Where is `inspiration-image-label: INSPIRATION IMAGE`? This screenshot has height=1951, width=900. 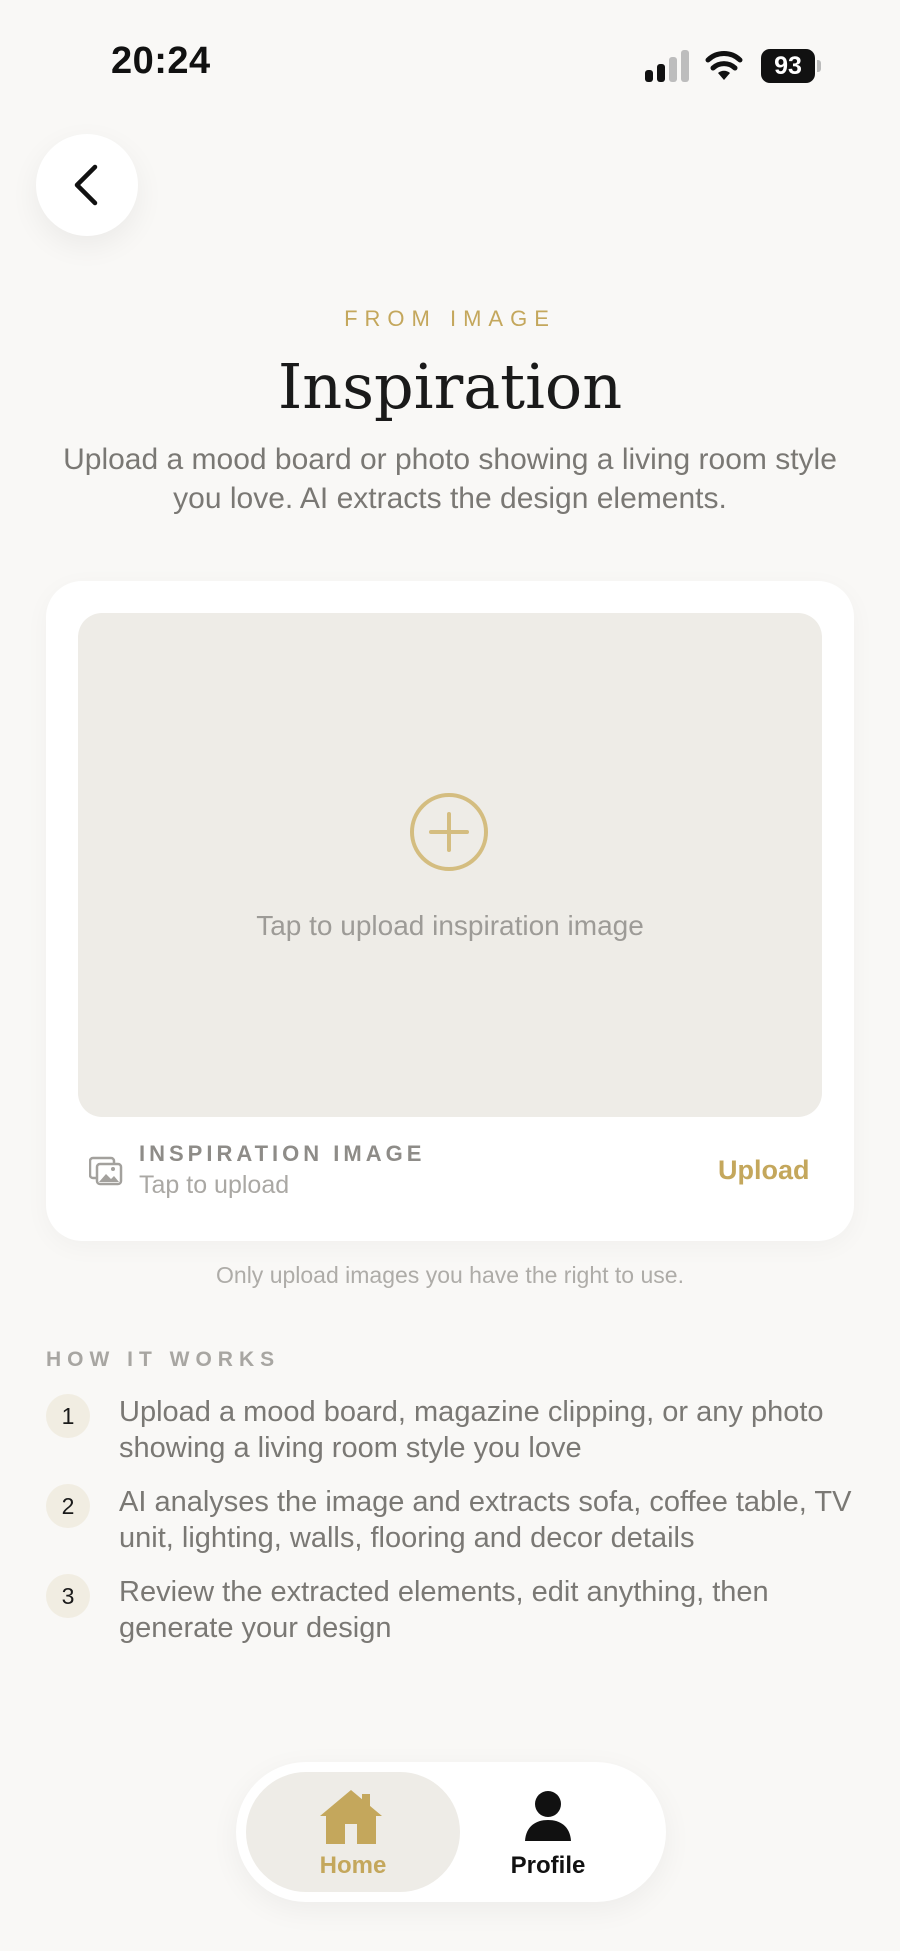 inspiration-image-label: INSPIRATION IMAGE is located at coordinates (282, 1153).